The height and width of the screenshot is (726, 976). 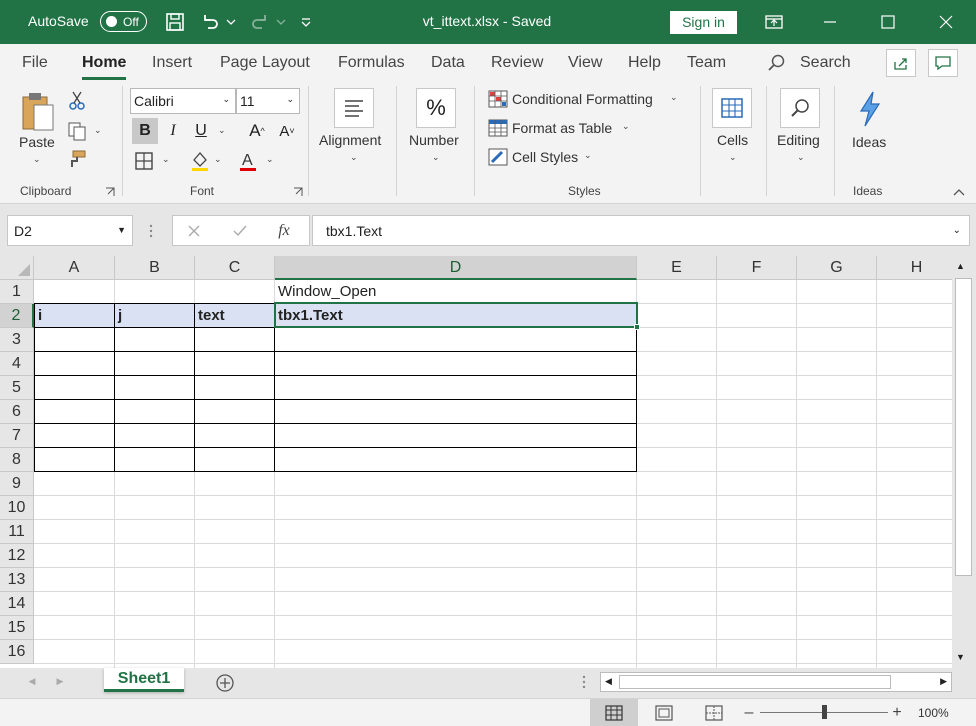 I want to click on ribbon-display-icon, so click(x=774, y=22).